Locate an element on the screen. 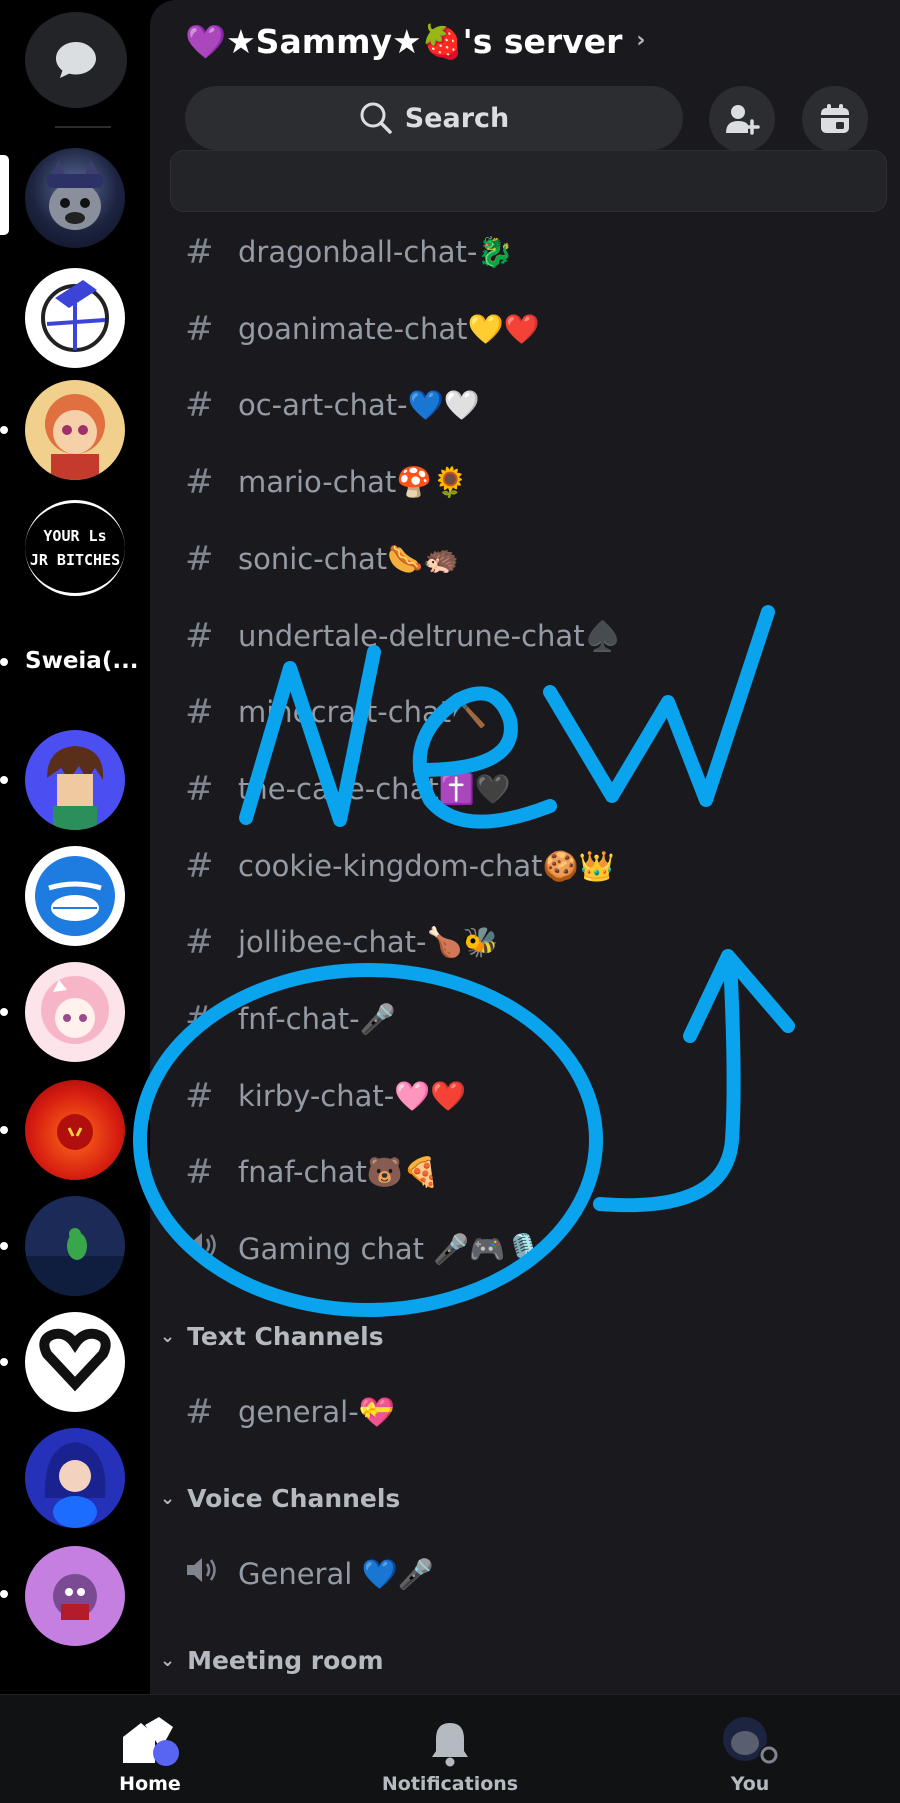  category-voice-channels: ⌄ Voice Channels is located at coordinates (280, 1498).